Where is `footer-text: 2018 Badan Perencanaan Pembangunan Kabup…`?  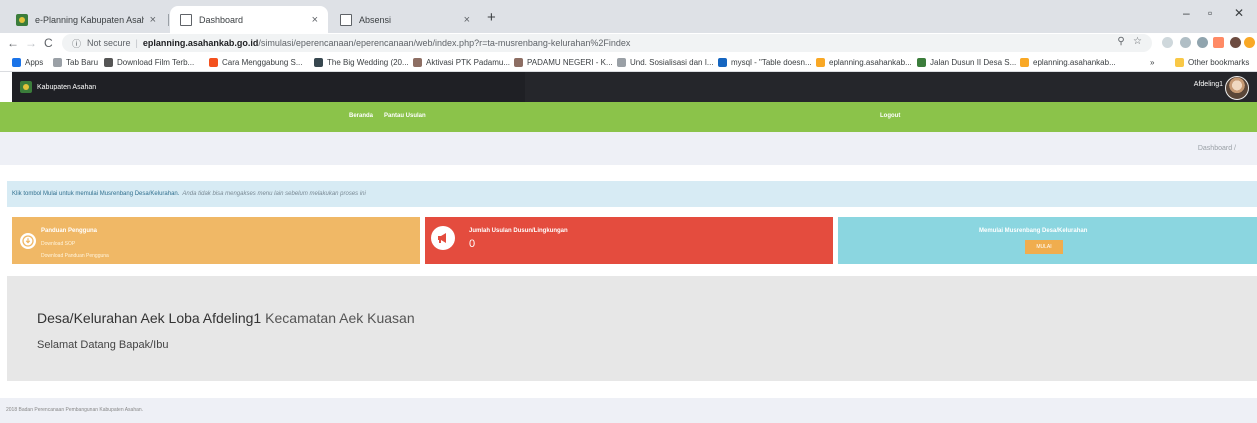 footer-text: 2018 Badan Perencanaan Pembangunan Kabup… is located at coordinates (75, 410).